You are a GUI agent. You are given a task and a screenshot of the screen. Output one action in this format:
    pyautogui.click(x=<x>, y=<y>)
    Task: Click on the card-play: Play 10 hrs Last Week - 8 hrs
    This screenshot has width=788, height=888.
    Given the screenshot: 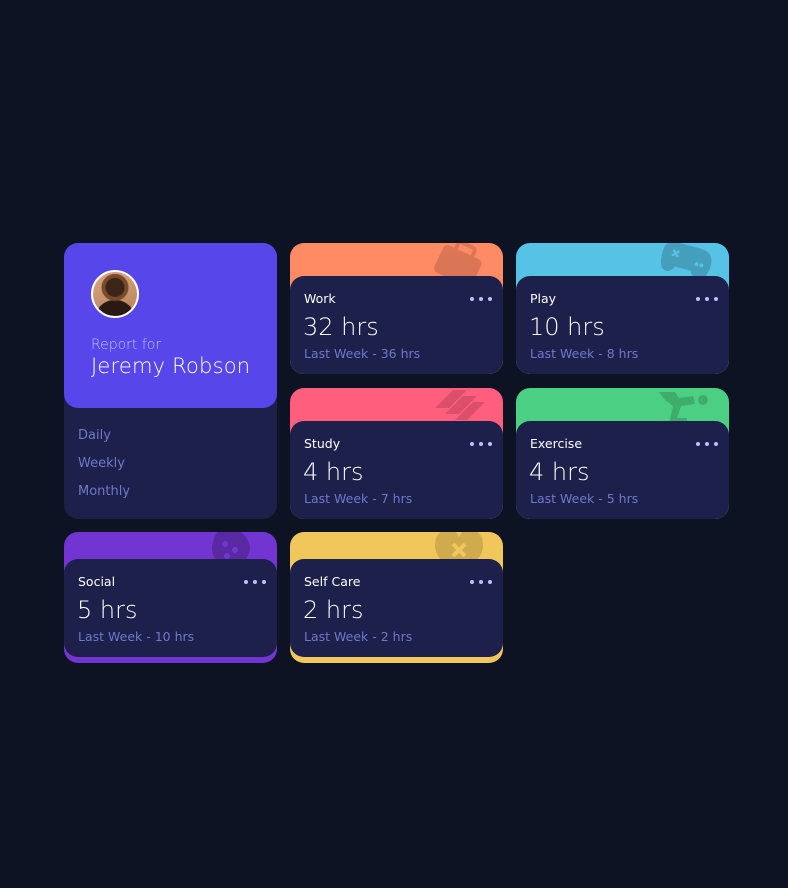 What is the action you would take?
    pyautogui.click(x=622, y=308)
    